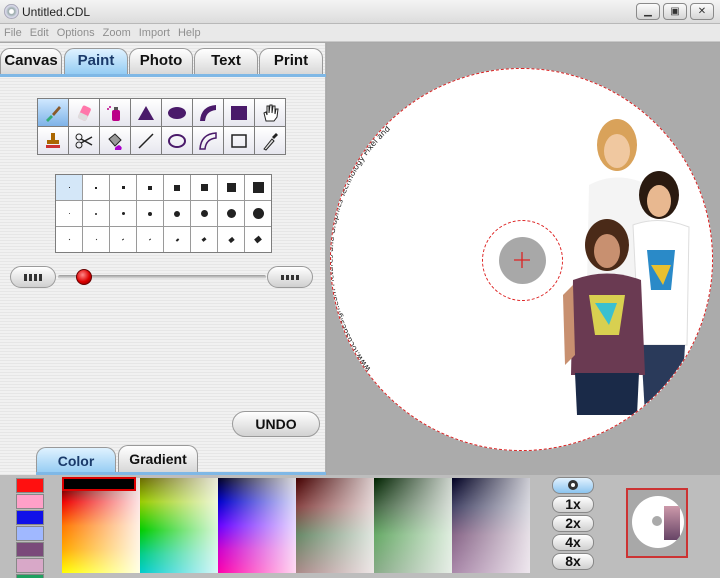 The image size is (720, 578). What do you see at coordinates (675, 11) in the screenshot?
I see `maximize-button: ▣` at bounding box center [675, 11].